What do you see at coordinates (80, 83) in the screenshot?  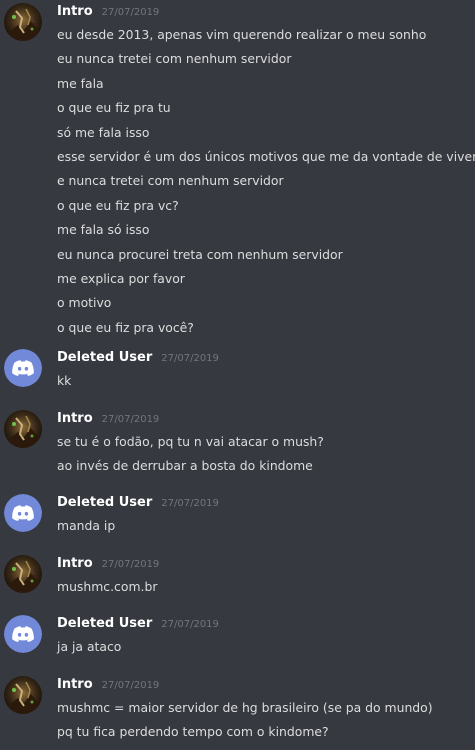 I see `message-text: me fala` at bounding box center [80, 83].